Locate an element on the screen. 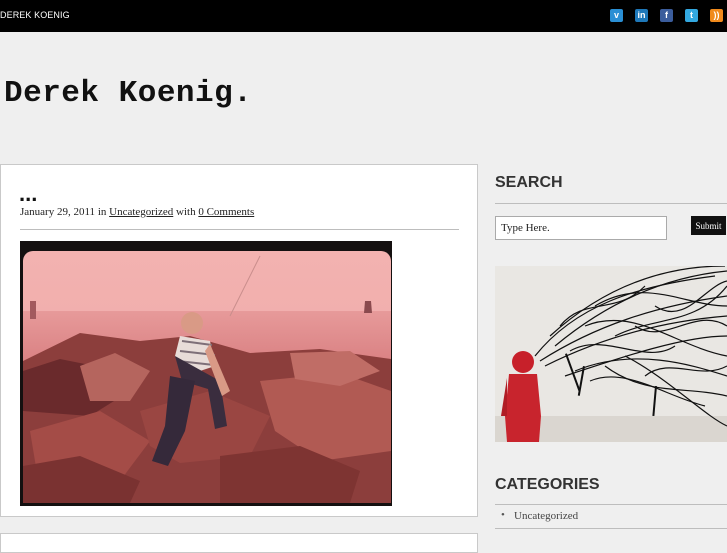 The image size is (727, 553). post-divider is located at coordinates (239, 229).